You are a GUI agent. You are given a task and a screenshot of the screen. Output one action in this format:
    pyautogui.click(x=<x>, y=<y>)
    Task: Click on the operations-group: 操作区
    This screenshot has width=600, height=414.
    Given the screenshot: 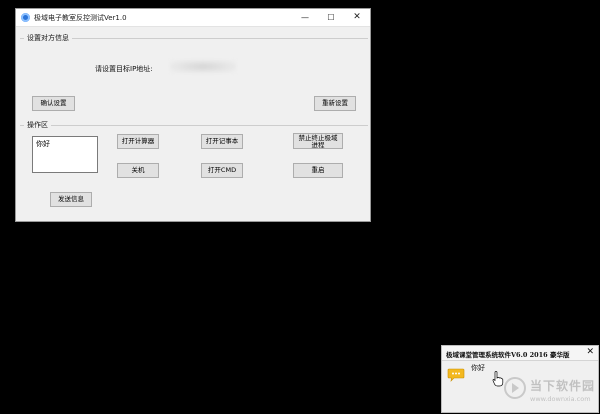 What is the action you would take?
    pyautogui.click(x=194, y=125)
    